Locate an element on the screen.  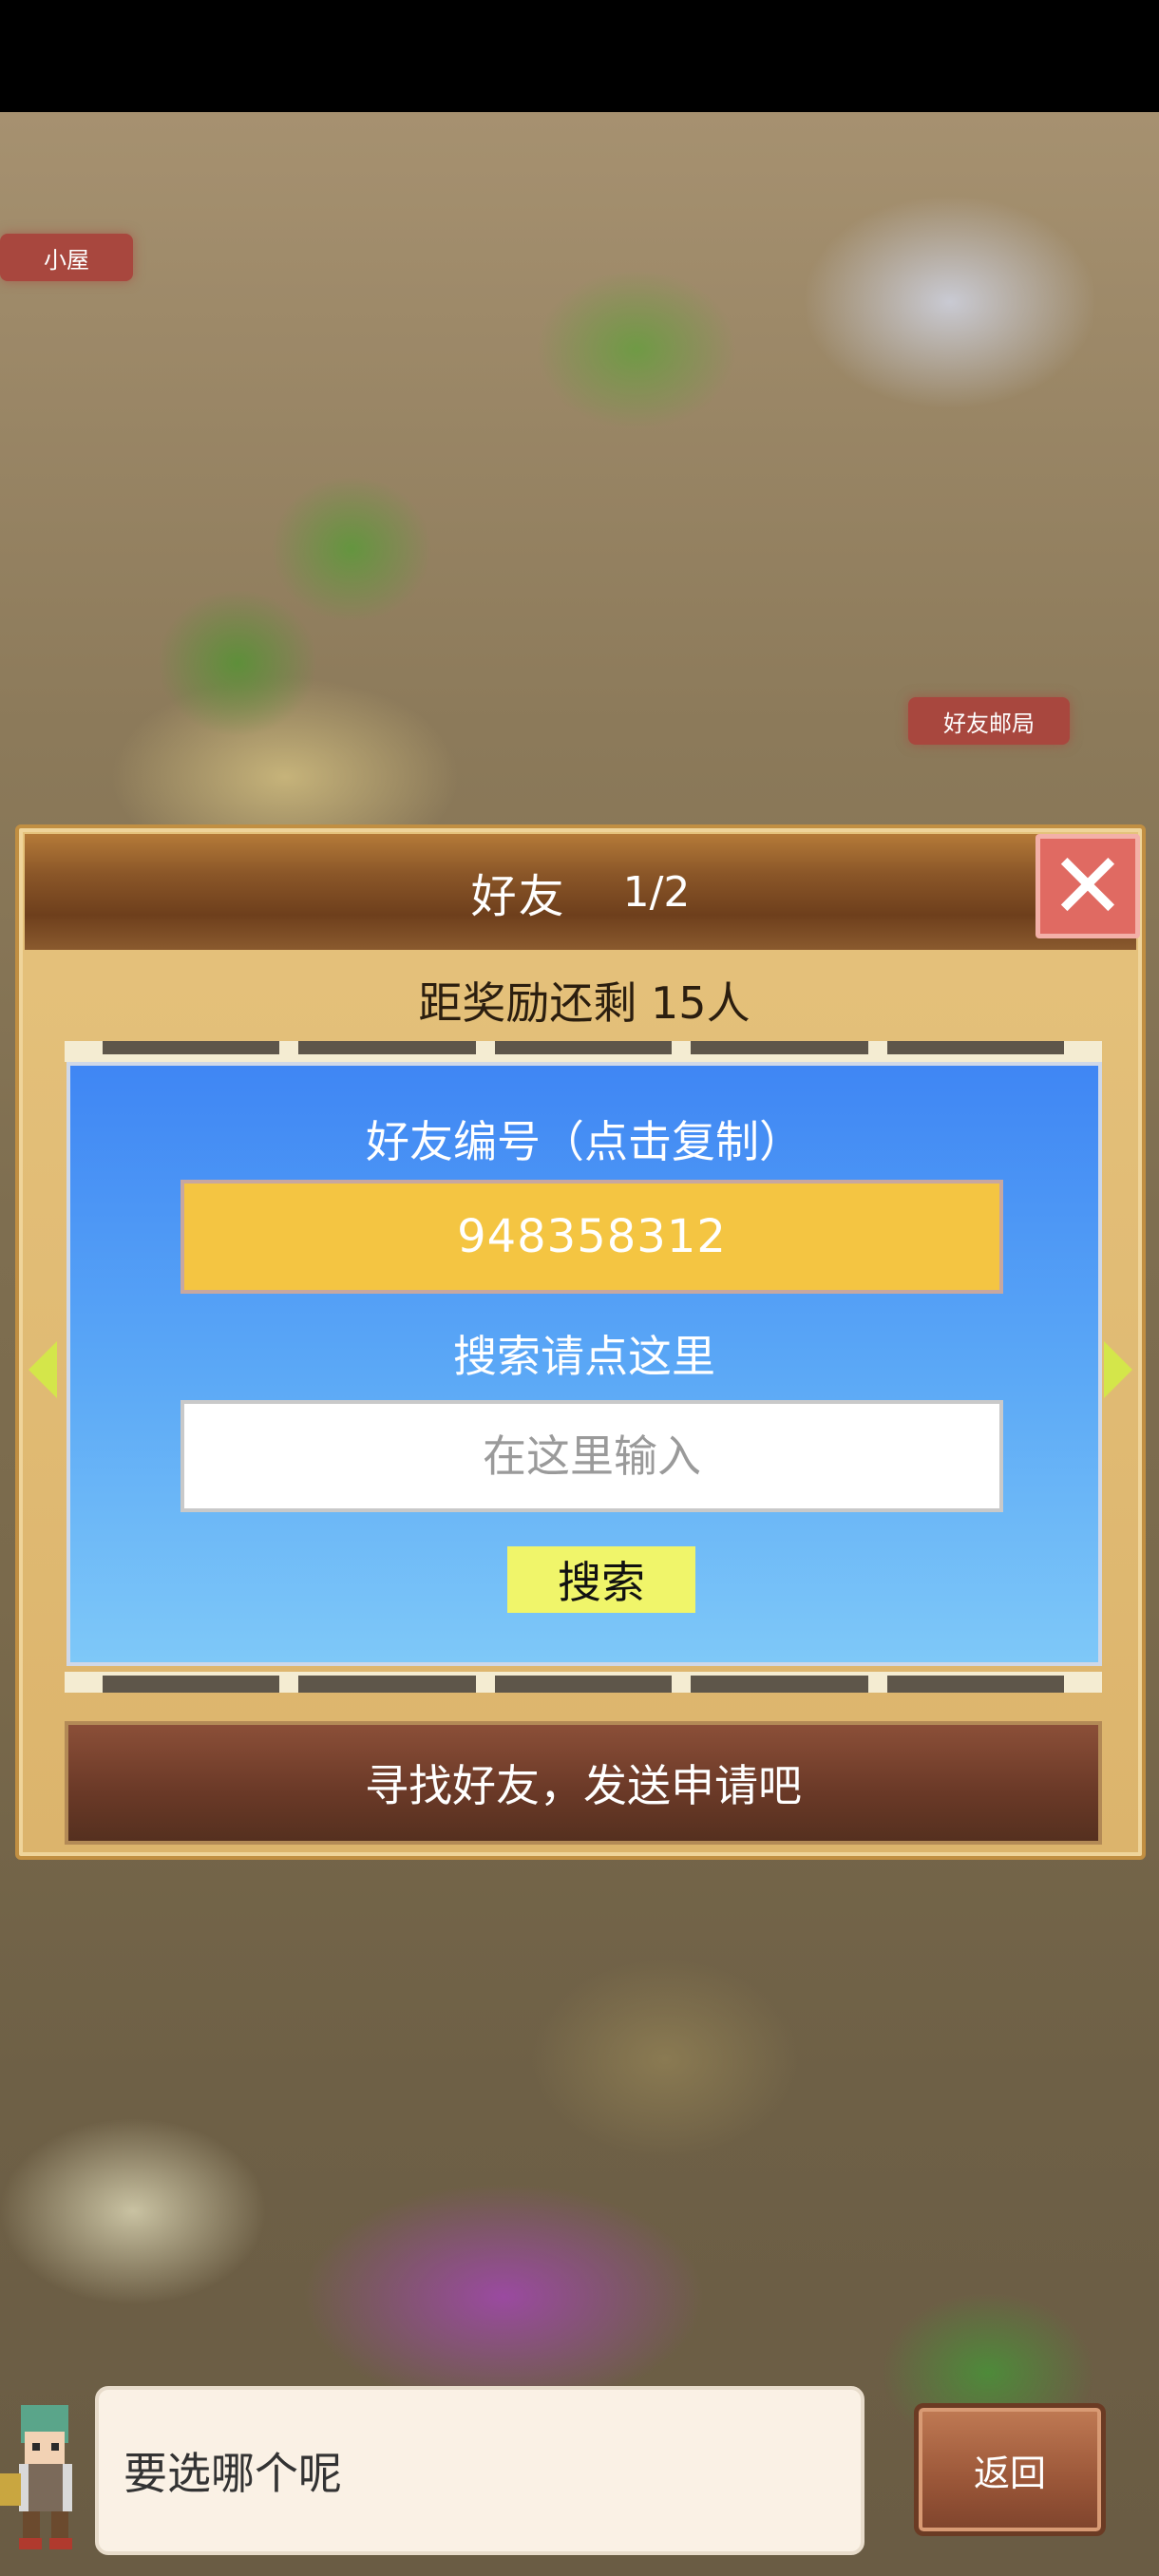
search-label: 搜索请点这里 is located at coordinates (584, 1356).